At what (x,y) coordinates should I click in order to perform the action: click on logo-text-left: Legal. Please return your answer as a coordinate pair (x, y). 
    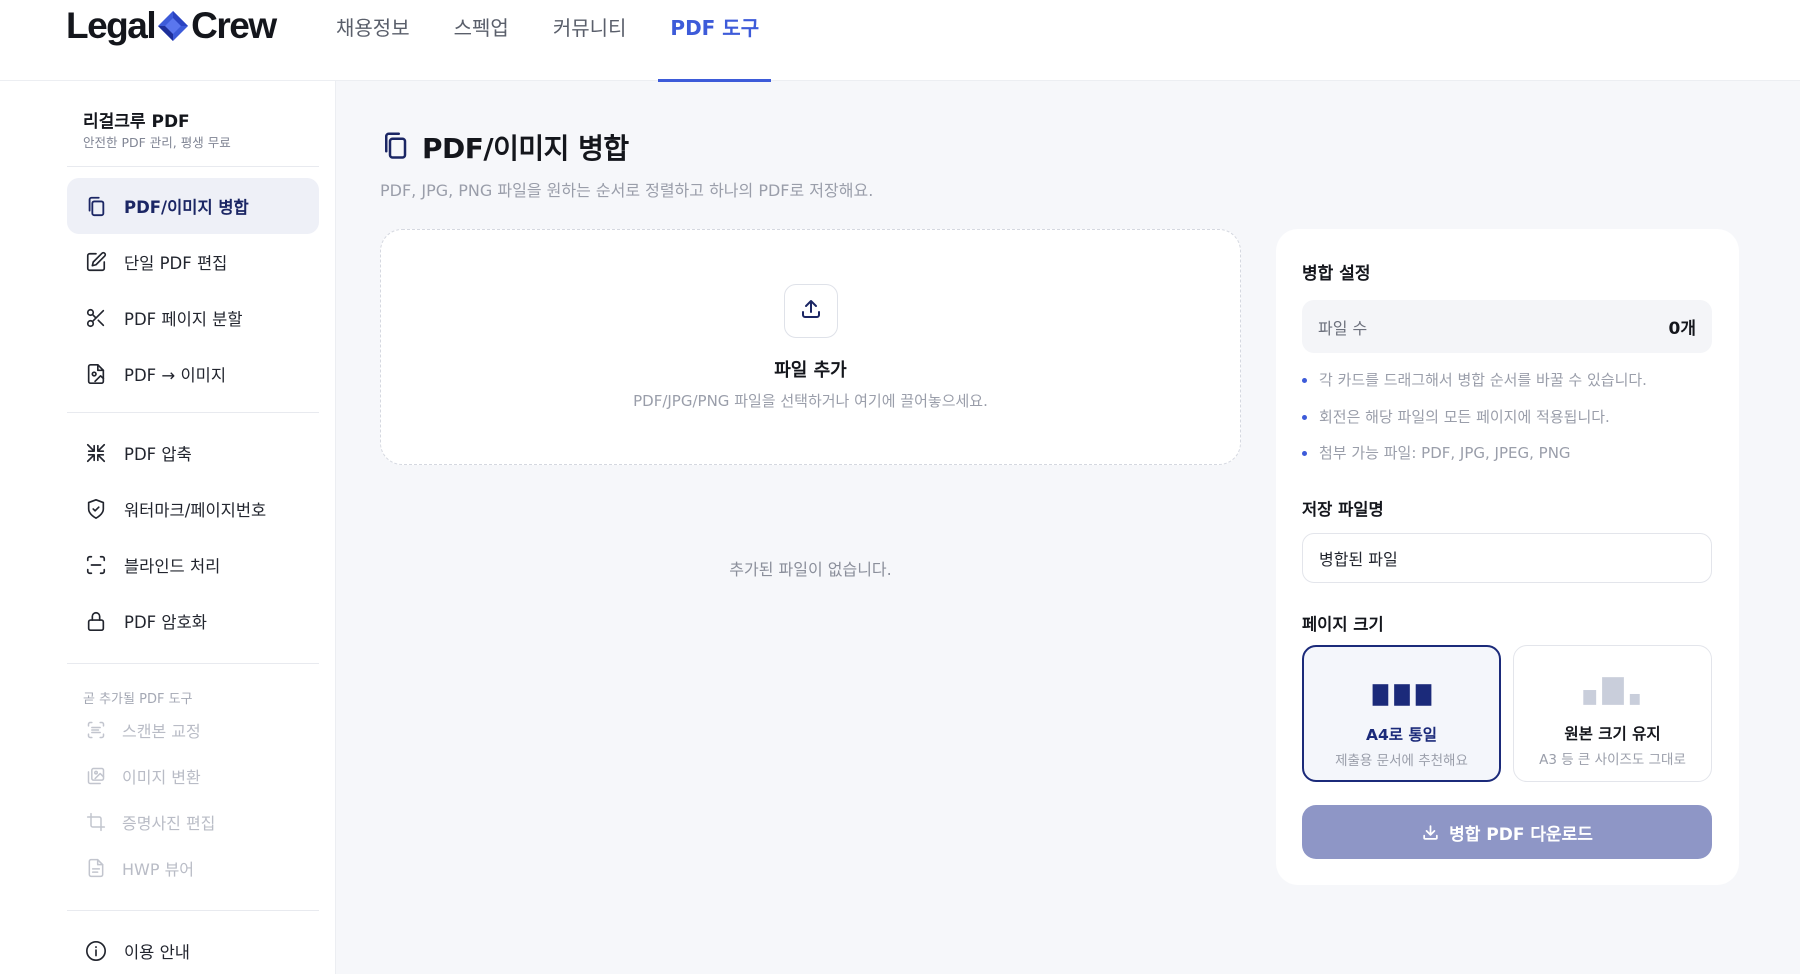
    Looking at the image, I should click on (111, 25).